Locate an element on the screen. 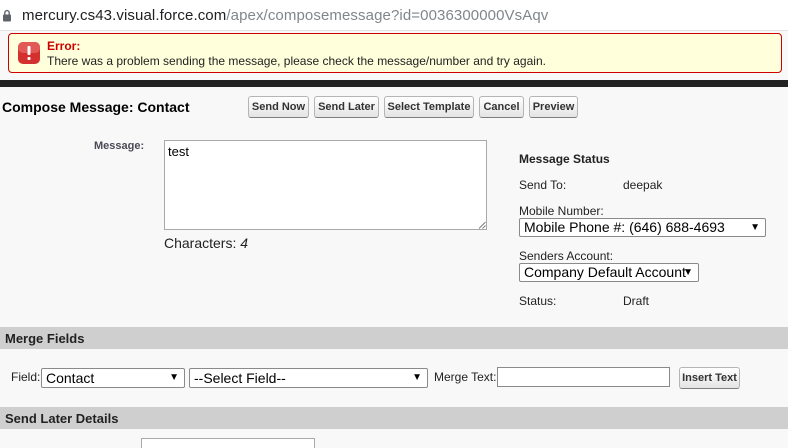 The image size is (788, 448). status-value: Draft is located at coordinates (636, 301).